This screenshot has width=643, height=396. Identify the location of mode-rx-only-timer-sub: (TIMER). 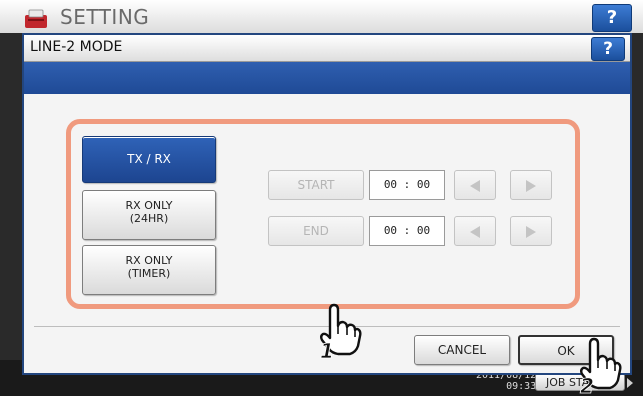
(149, 273).